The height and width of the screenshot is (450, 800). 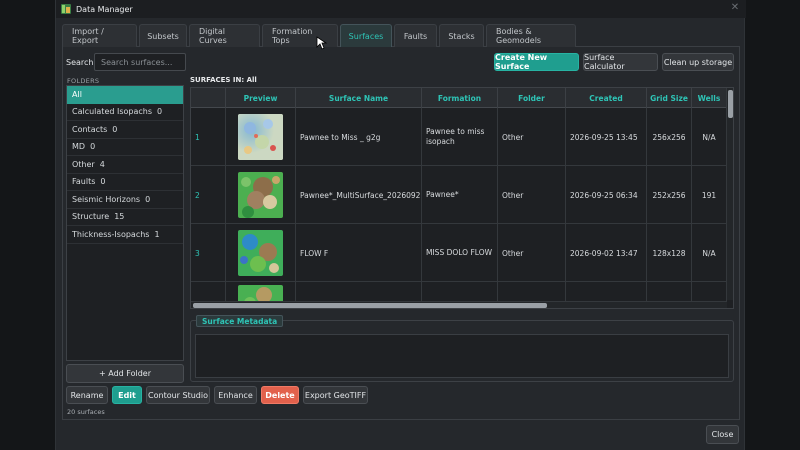 I want to click on folder-count: 15, so click(x=119, y=217).